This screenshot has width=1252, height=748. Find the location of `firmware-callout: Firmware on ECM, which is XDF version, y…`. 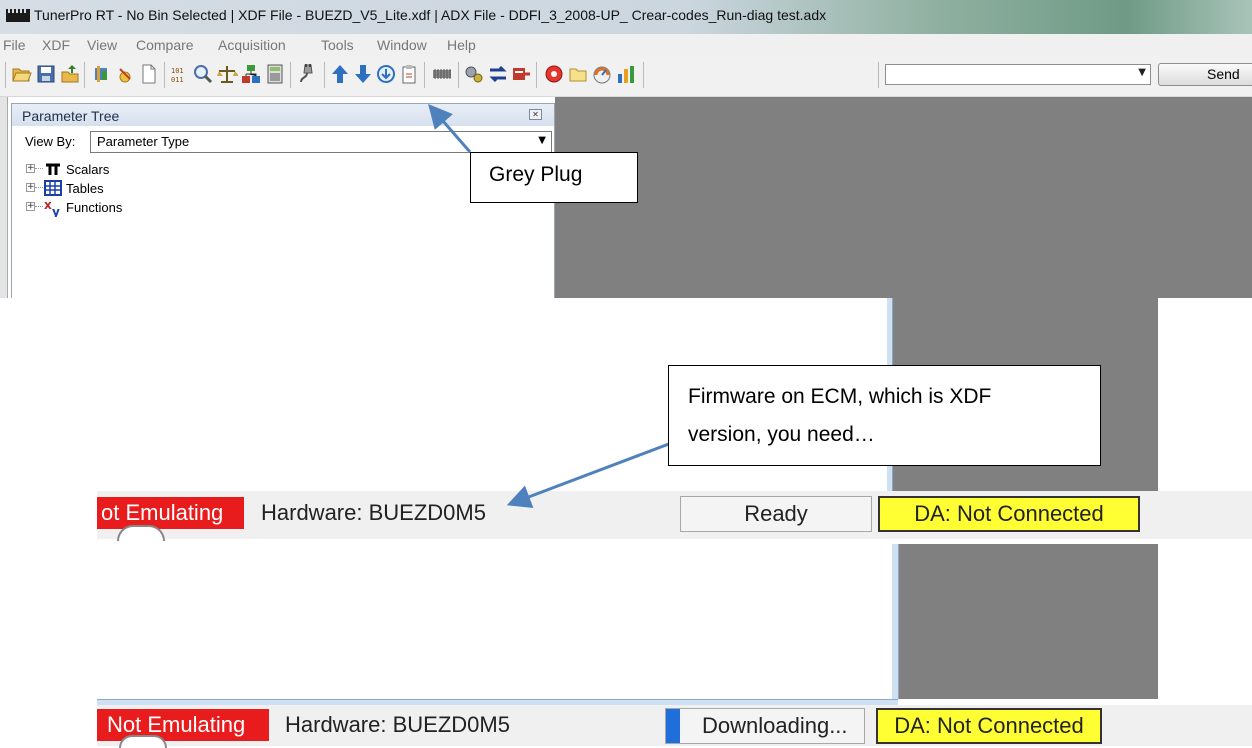

firmware-callout: Firmware on ECM, which is XDF version, y… is located at coordinates (884, 415).